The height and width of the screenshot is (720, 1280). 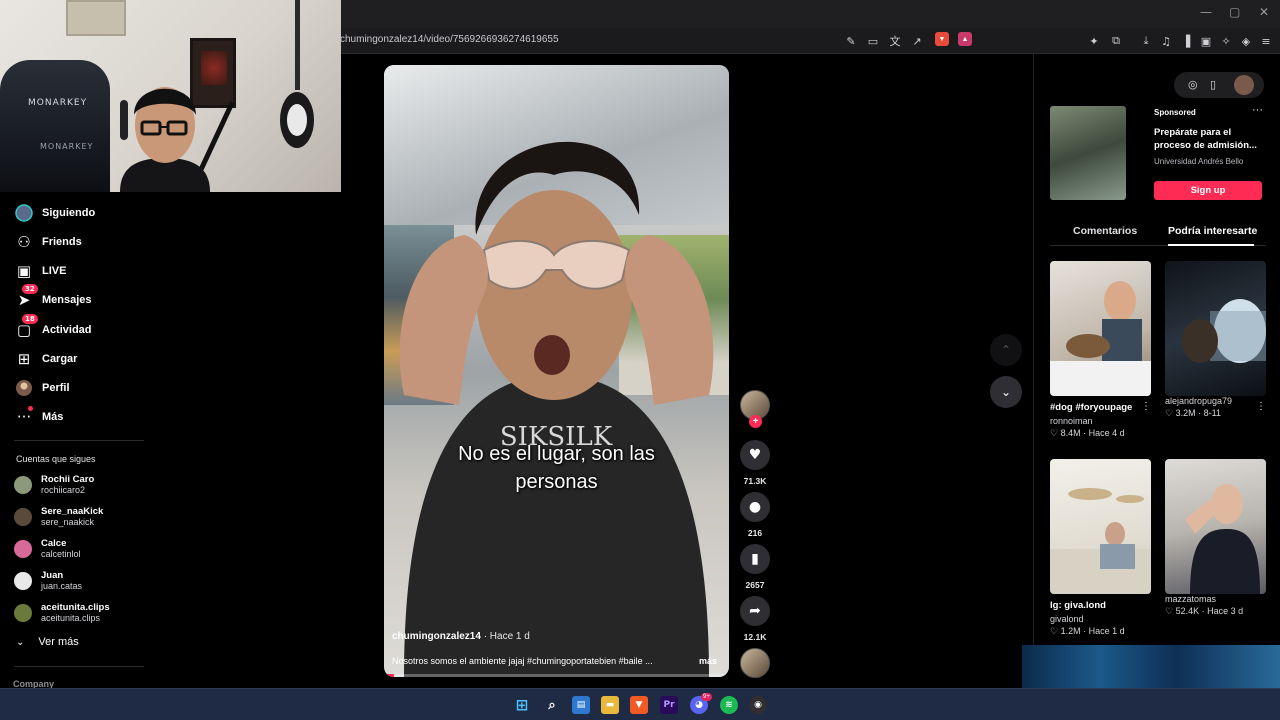 What do you see at coordinates (1146, 41) in the screenshot?
I see `downloads-icon: ⤓` at bounding box center [1146, 41].